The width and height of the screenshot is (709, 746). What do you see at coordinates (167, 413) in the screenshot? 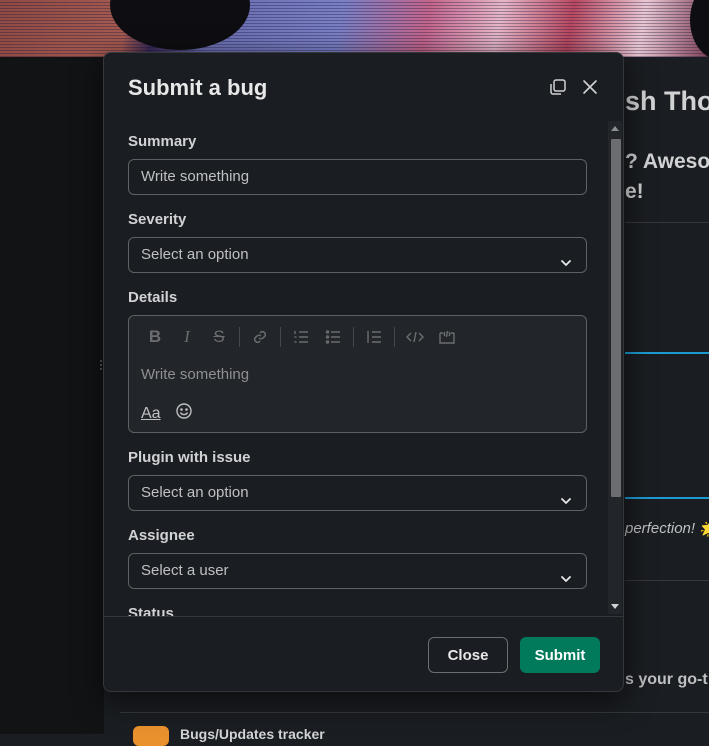
I see `editor-footer: Aa` at bounding box center [167, 413].